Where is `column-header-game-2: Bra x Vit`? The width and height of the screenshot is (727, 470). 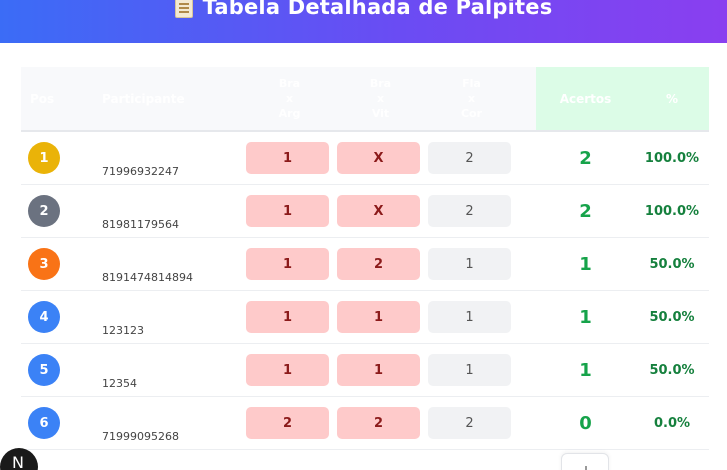
column-header-game-2: Bra x Vit is located at coordinates (380, 98).